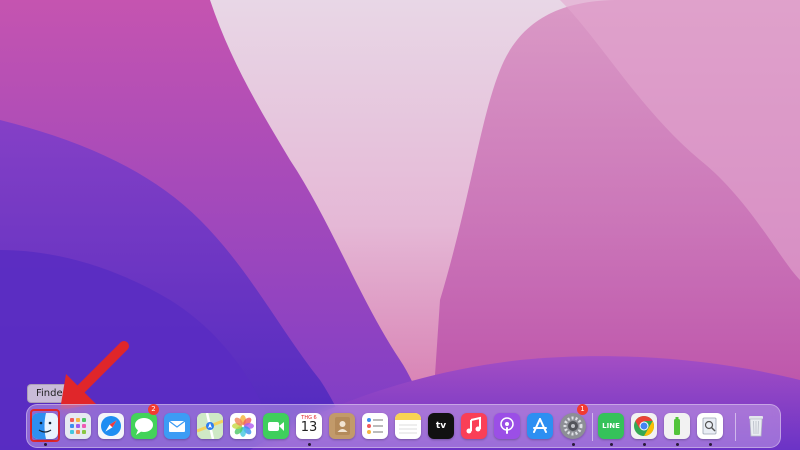 The width and height of the screenshot is (800, 450). I want to click on photos-icon, so click(243, 426).